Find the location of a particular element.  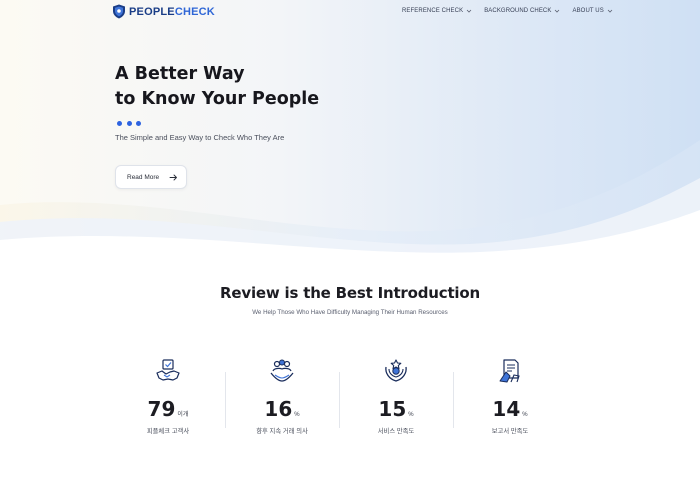

stat-label: 피플체크 고객사 is located at coordinates (168, 431).